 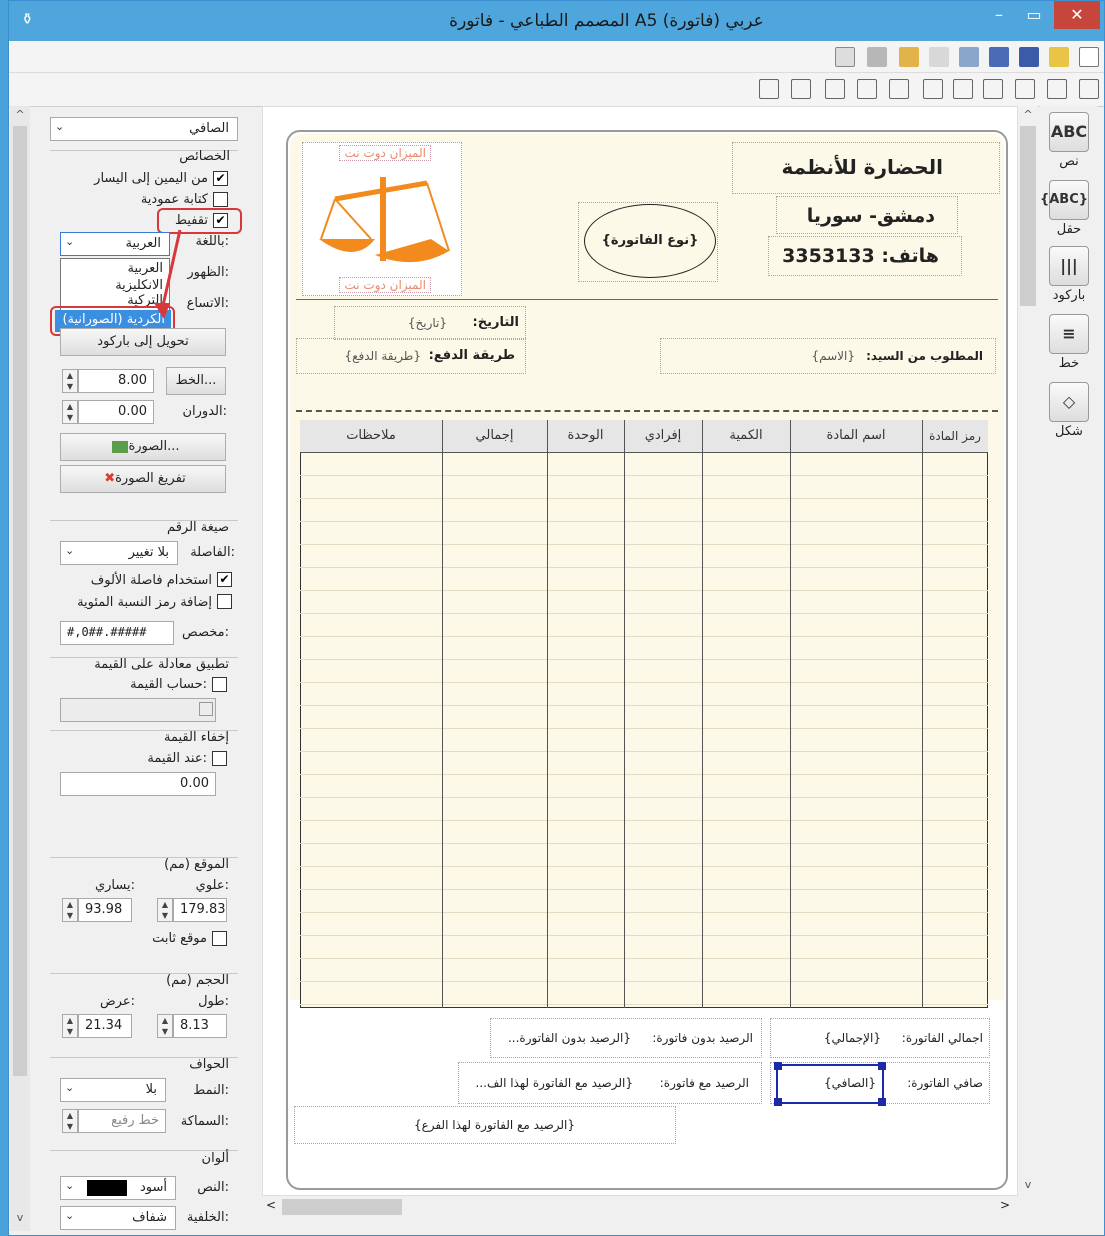 I want to click on width-spin: ▲ ▼, so click(x=70, y=1026).